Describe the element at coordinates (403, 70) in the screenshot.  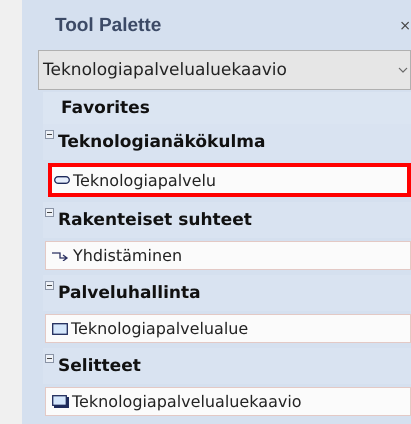
I see `chevron-icon` at that location.